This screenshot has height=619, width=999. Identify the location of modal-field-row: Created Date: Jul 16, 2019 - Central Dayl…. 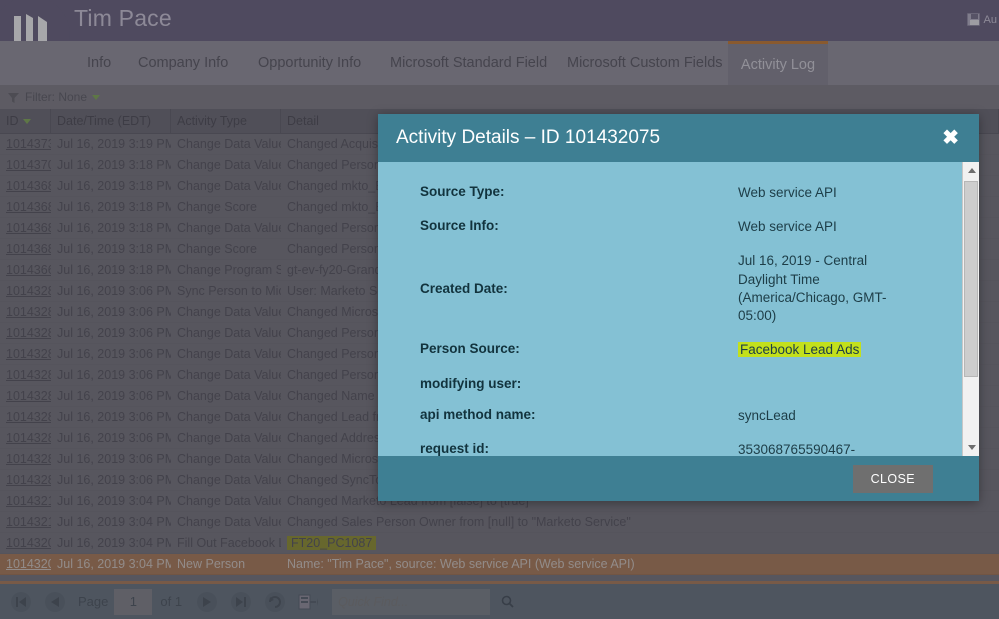
(668, 288).